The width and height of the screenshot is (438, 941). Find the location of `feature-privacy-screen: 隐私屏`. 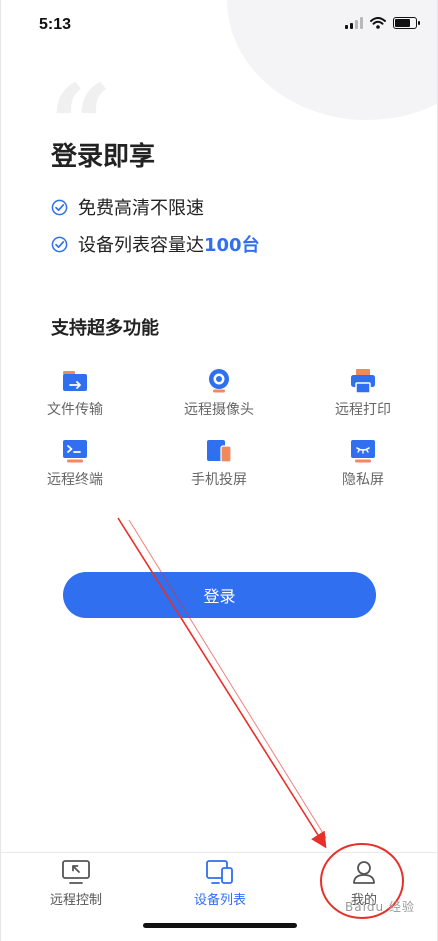

feature-privacy-screen: 隐私屏 is located at coordinates (363, 463).